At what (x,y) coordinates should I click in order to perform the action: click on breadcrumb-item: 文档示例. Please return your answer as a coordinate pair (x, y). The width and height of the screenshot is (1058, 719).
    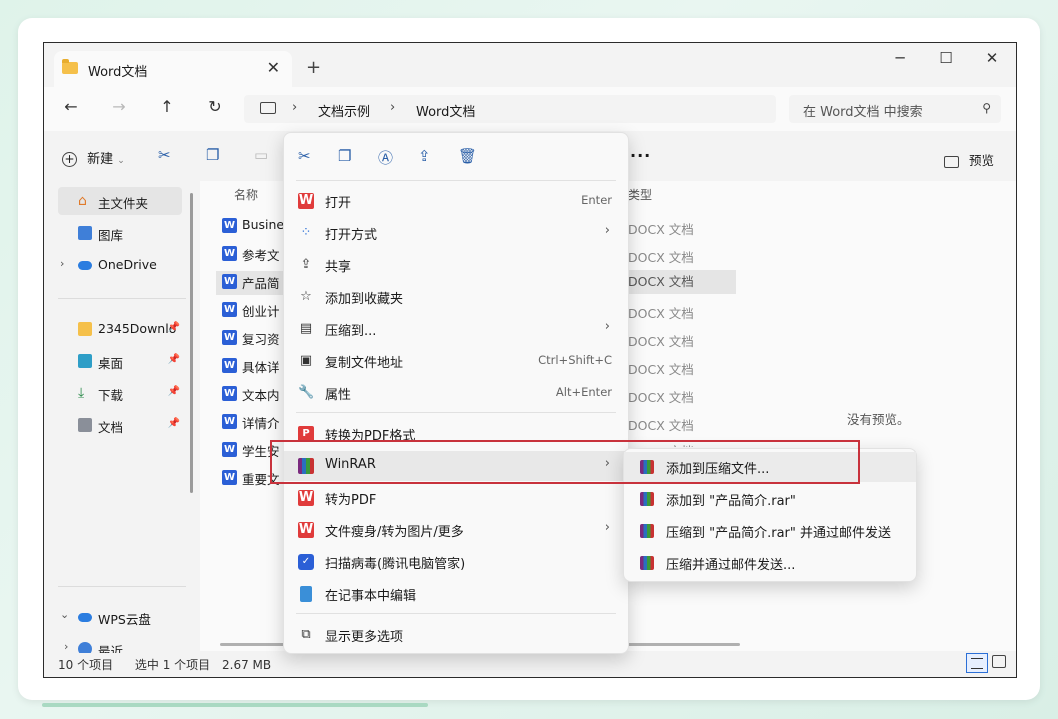
    Looking at the image, I should click on (344, 110).